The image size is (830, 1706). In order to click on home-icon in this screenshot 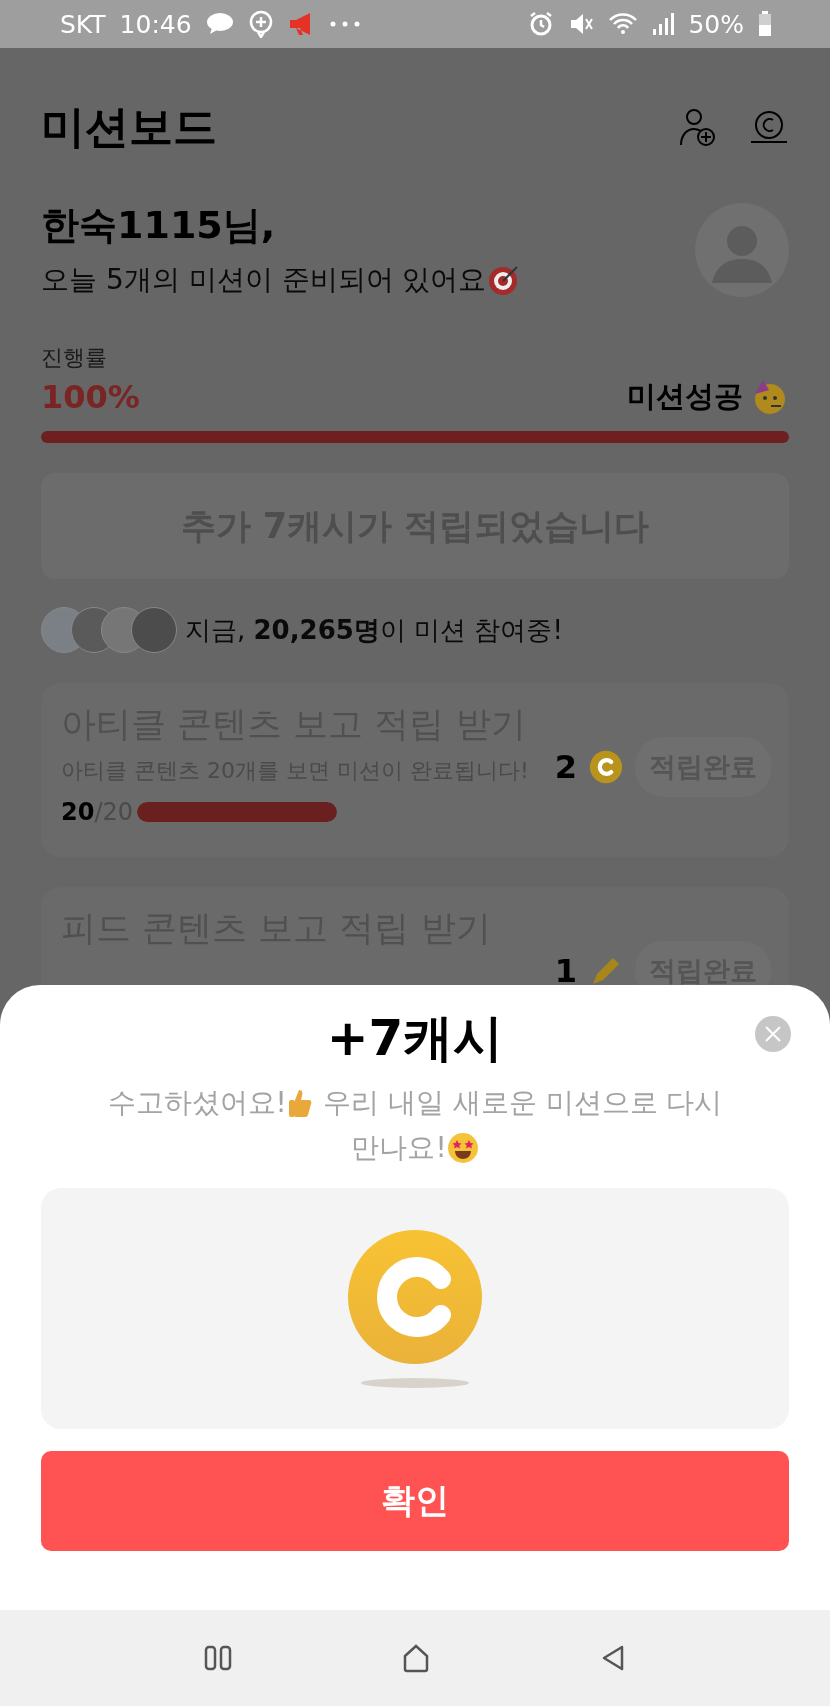, I will do `click(416, 1658)`.